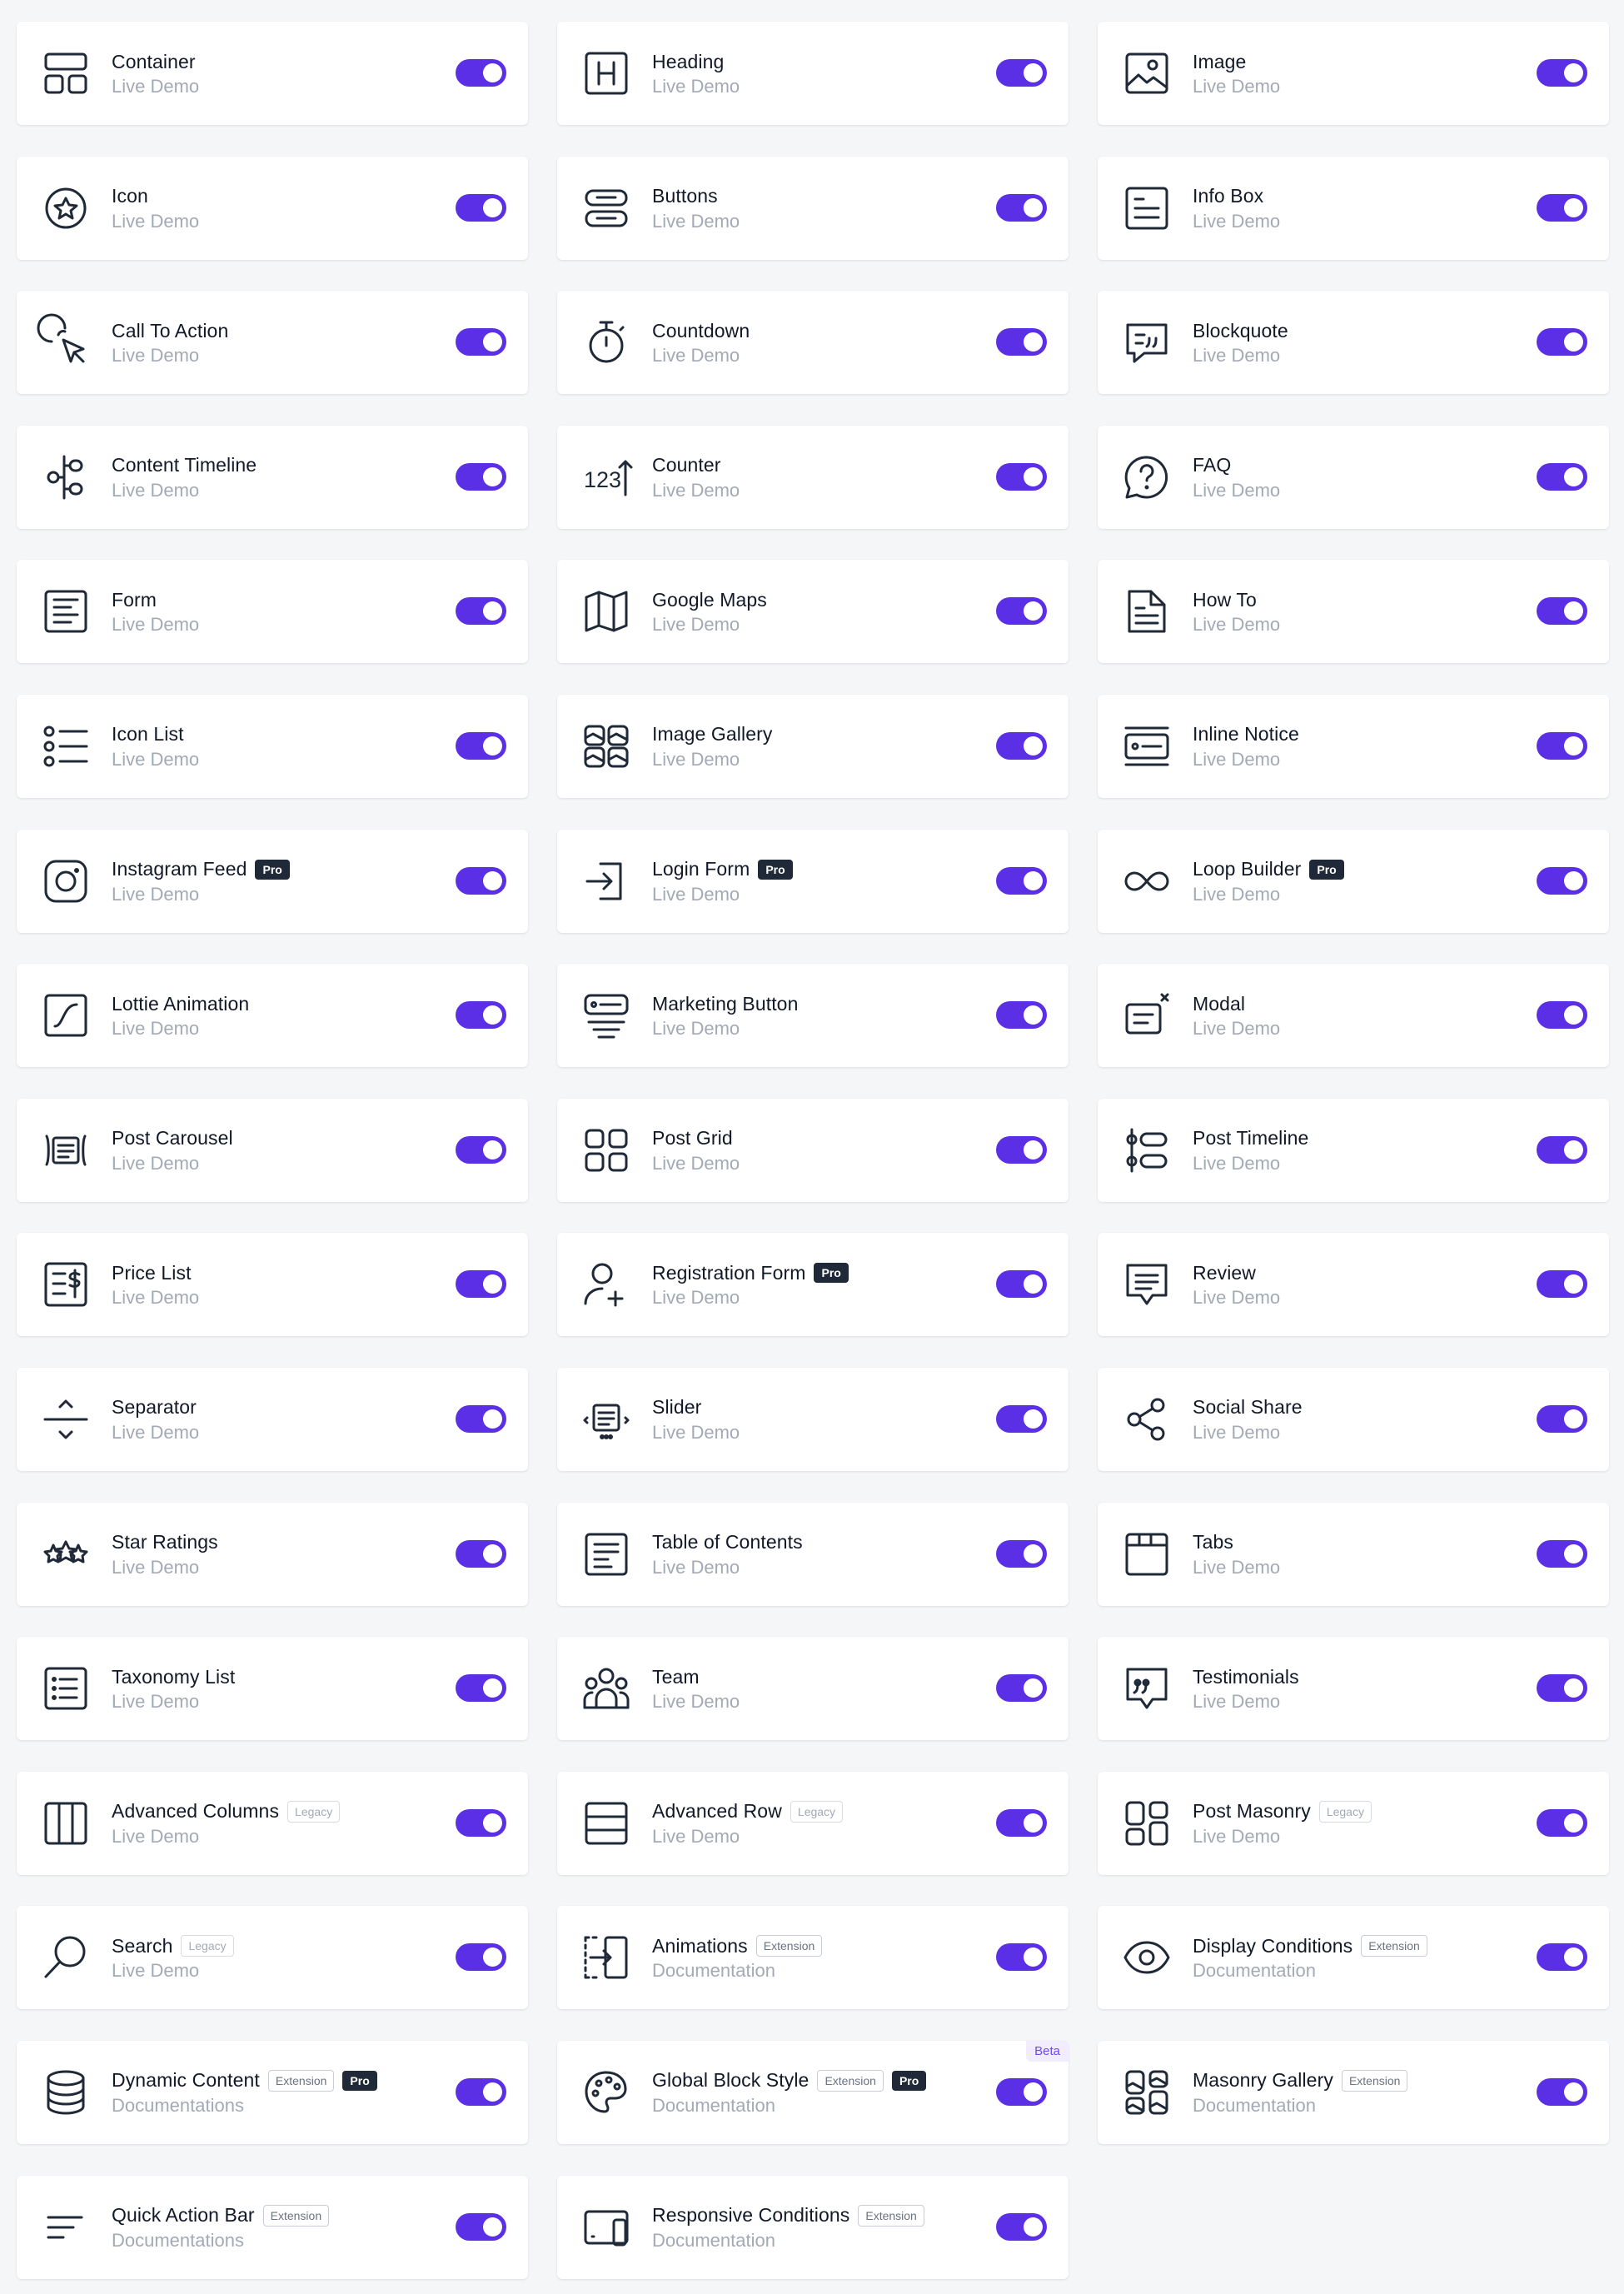  What do you see at coordinates (1562, 1015) in the screenshot?
I see `toggle-modal` at bounding box center [1562, 1015].